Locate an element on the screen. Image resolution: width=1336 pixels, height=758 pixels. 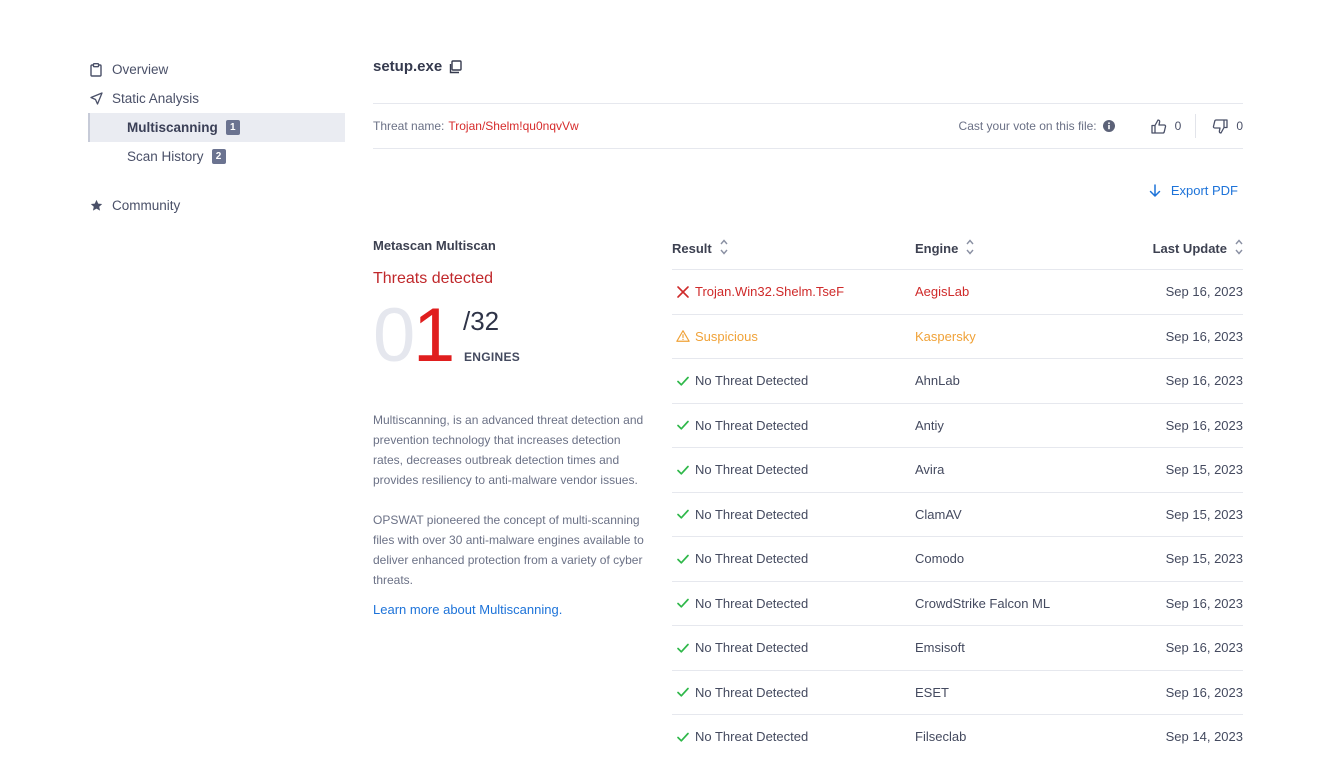
table-row: No Threat Detected Avira Sep 15, 2023 is located at coordinates (957, 470).